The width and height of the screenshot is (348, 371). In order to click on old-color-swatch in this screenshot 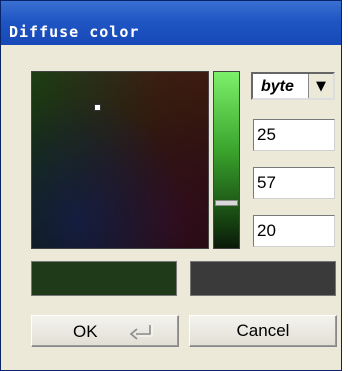, I will do `click(263, 278)`.